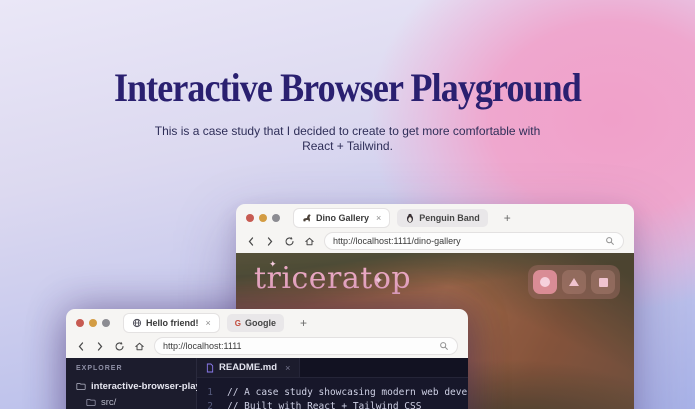 This screenshot has width=695, height=409. What do you see at coordinates (306, 346) in the screenshot?
I see `address-bar: http://localhost:1111` at bounding box center [306, 346].